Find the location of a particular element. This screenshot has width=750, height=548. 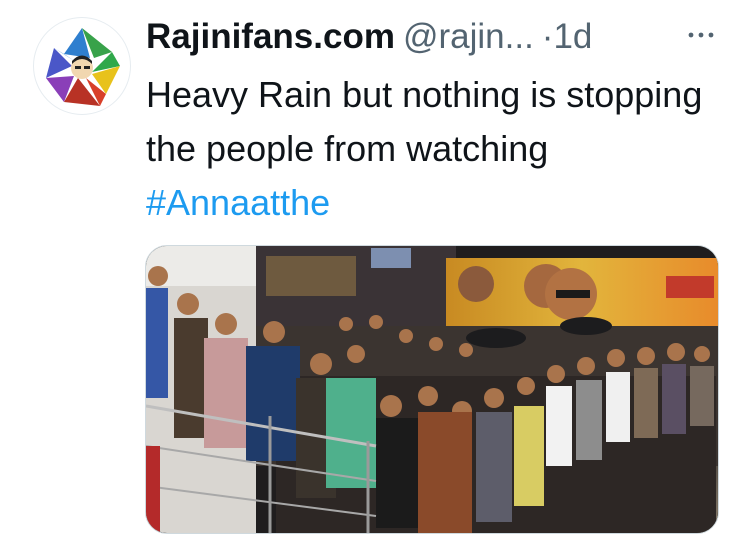

avatar is located at coordinates (82, 66).